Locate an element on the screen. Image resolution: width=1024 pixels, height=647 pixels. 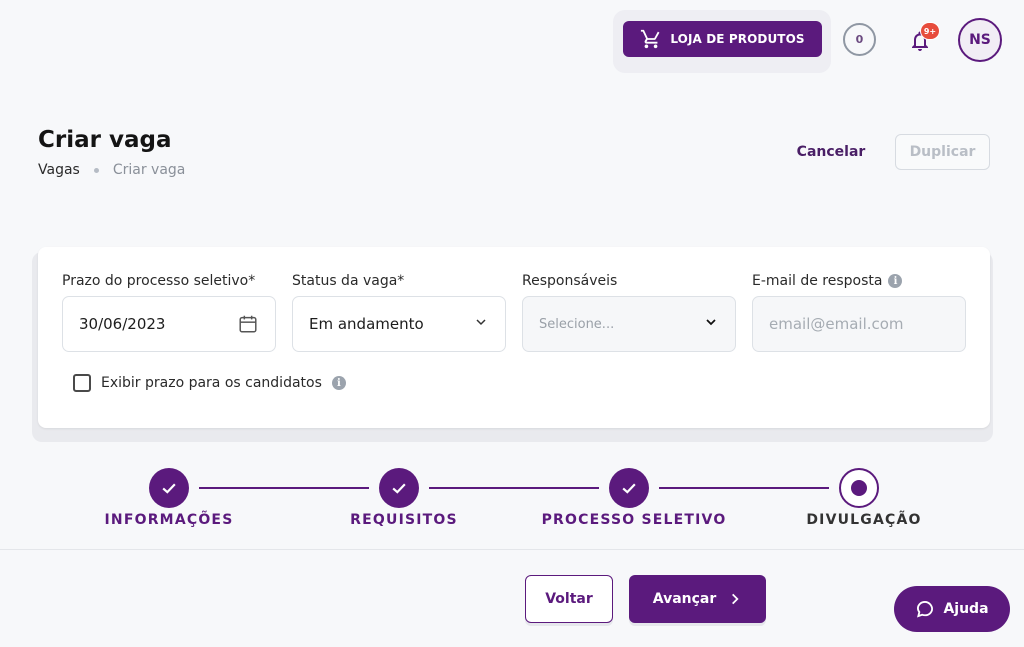
next-button-label: Avançar is located at coordinates (684, 599).